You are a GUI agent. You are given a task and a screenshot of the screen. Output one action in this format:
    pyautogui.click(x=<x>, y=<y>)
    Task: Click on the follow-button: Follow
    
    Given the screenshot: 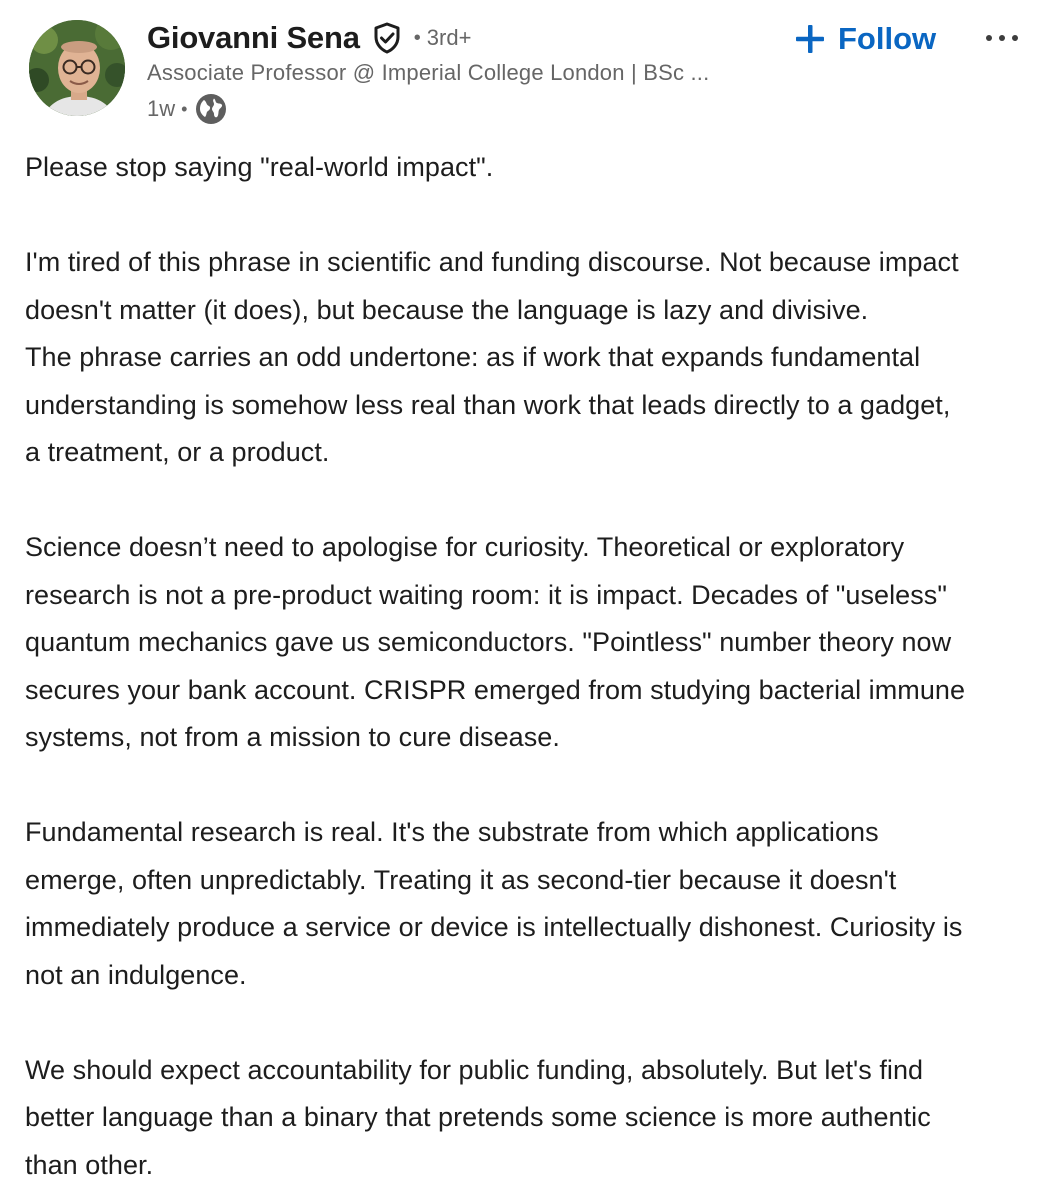 What is the action you would take?
    pyautogui.click(x=865, y=39)
    